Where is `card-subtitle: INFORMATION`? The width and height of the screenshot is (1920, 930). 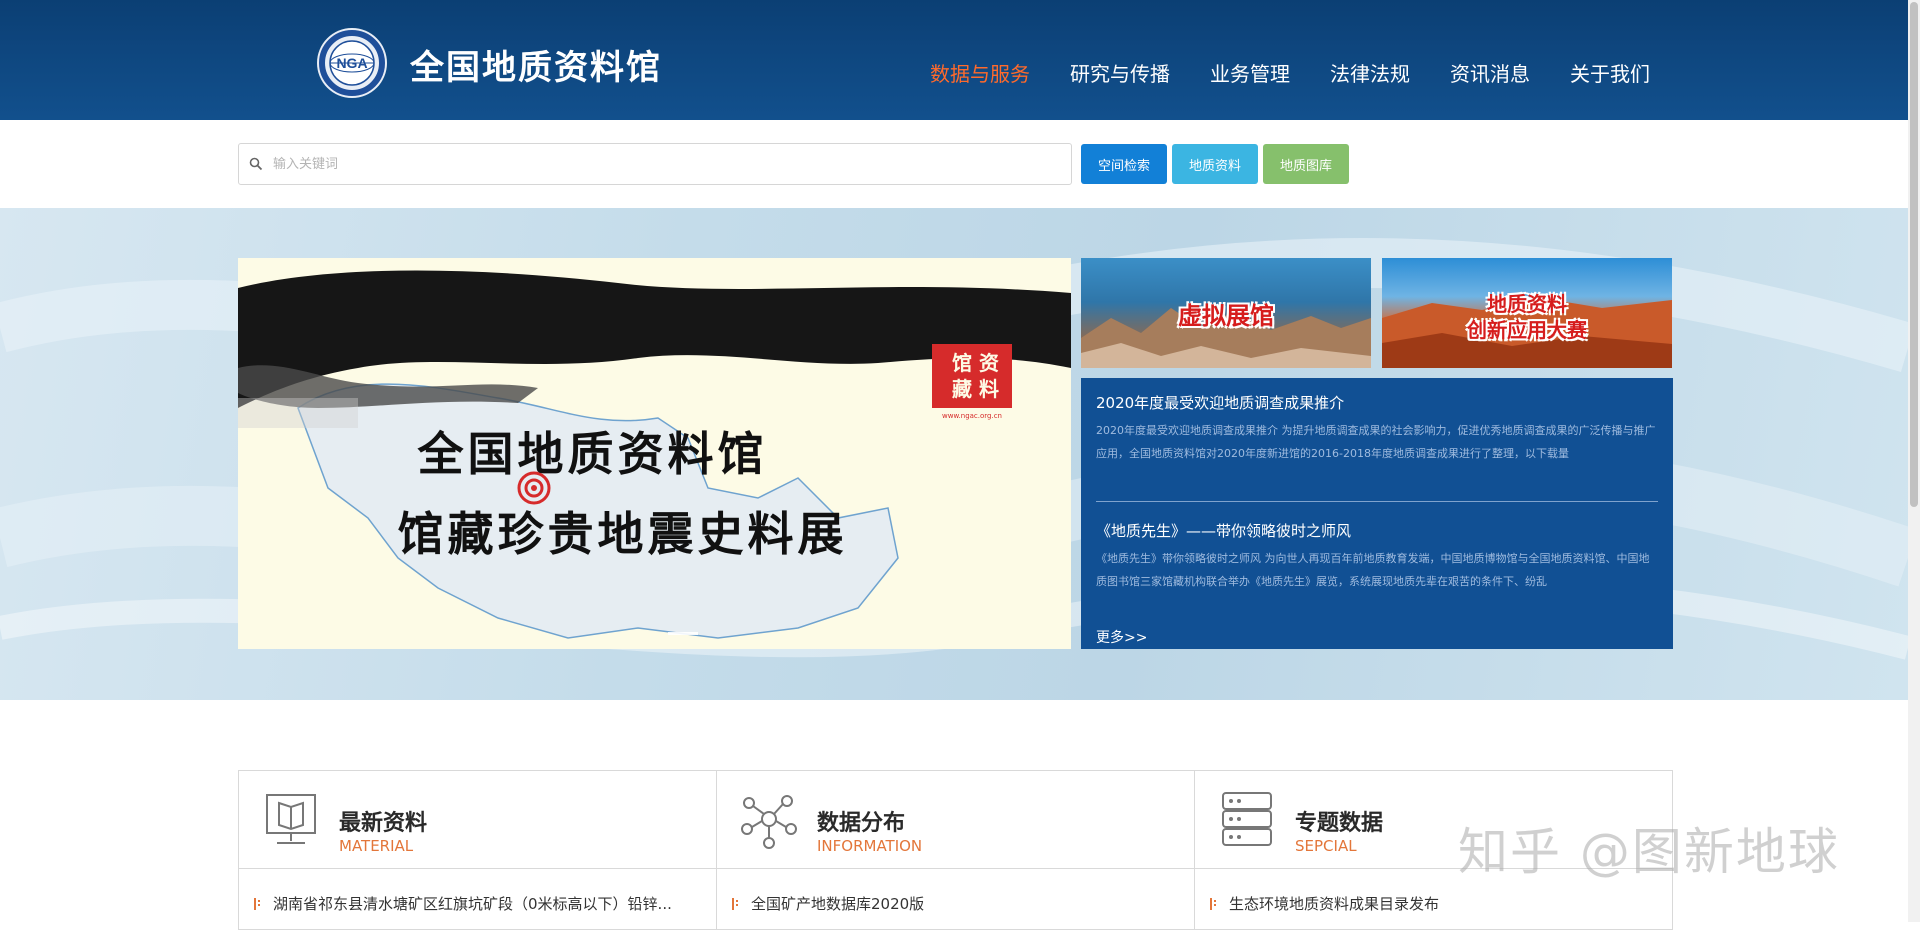
card-subtitle: INFORMATION is located at coordinates (870, 846).